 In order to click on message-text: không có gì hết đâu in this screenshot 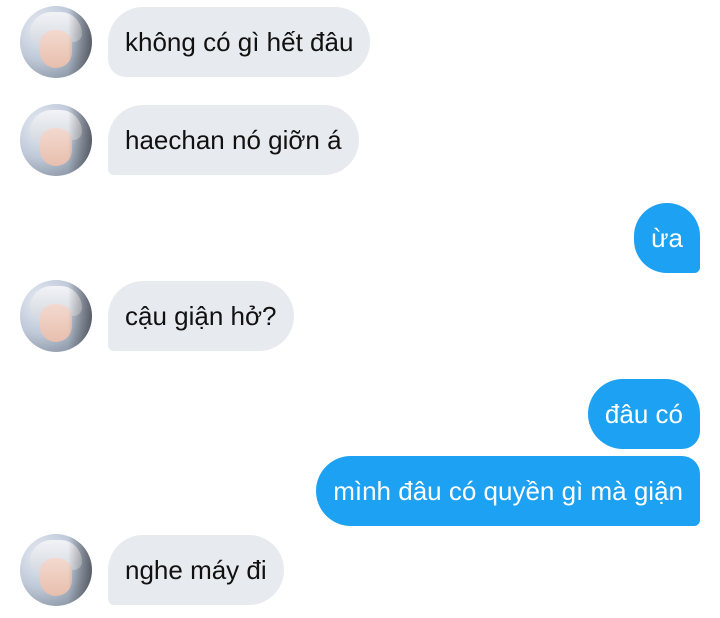, I will do `click(239, 42)`.